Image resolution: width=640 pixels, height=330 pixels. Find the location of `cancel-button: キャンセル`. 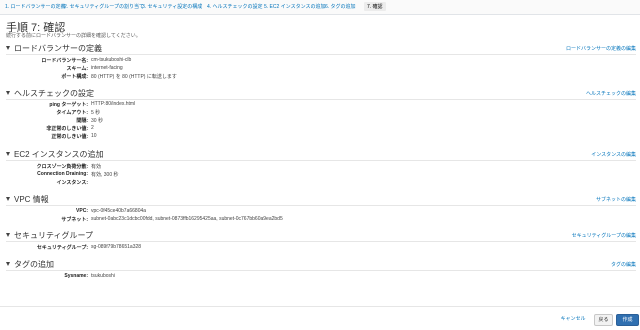

cancel-button: キャンセル is located at coordinates (573, 319).